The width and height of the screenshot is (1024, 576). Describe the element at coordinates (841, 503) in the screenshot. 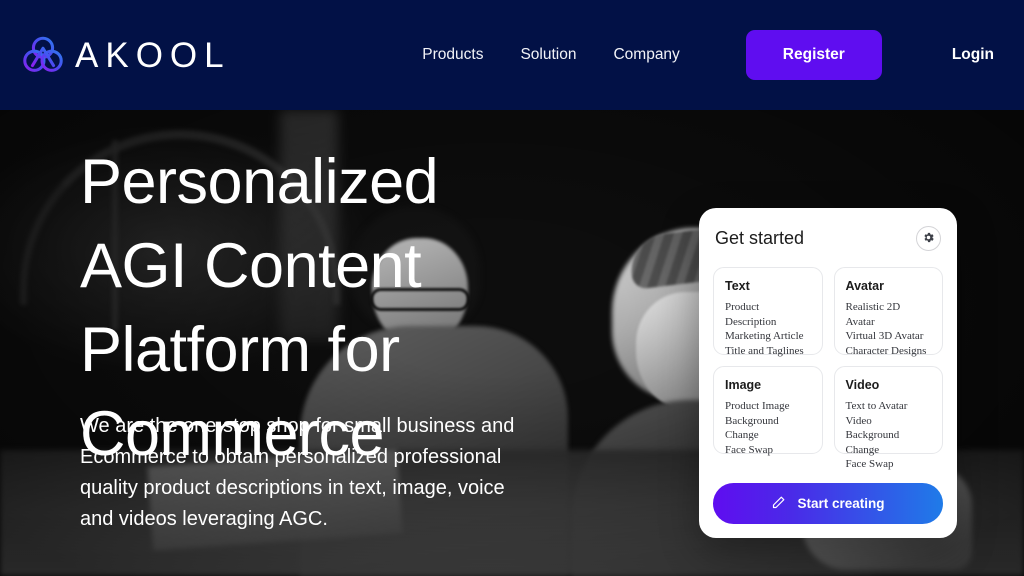

I see `start-creating-label: Start creating` at that location.